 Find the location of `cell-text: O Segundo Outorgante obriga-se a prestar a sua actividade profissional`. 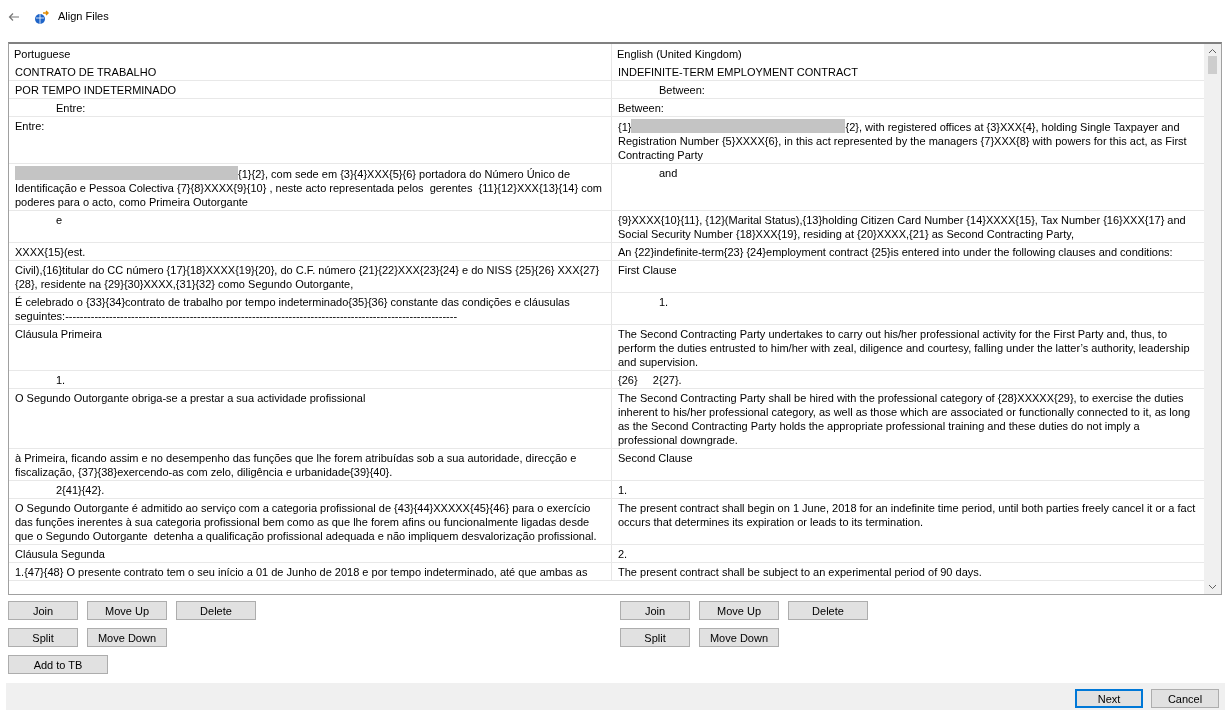

cell-text: O Segundo Outorgante obriga-se a prestar a sua actividade profissional is located at coordinates (191, 398).